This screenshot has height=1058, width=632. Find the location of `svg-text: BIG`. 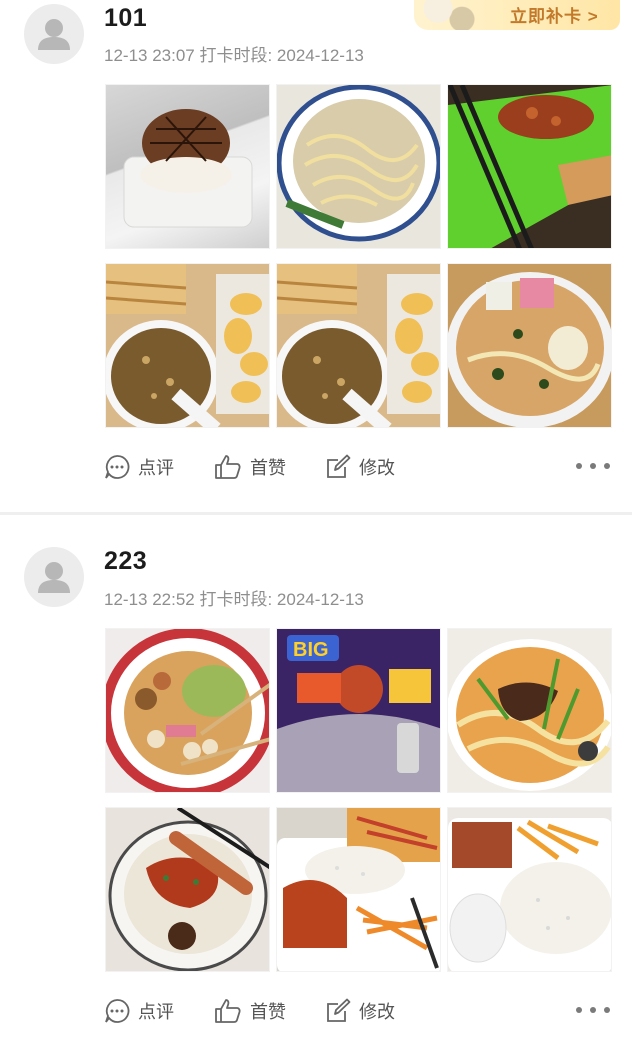

svg-text: BIG is located at coordinates (311, 650).